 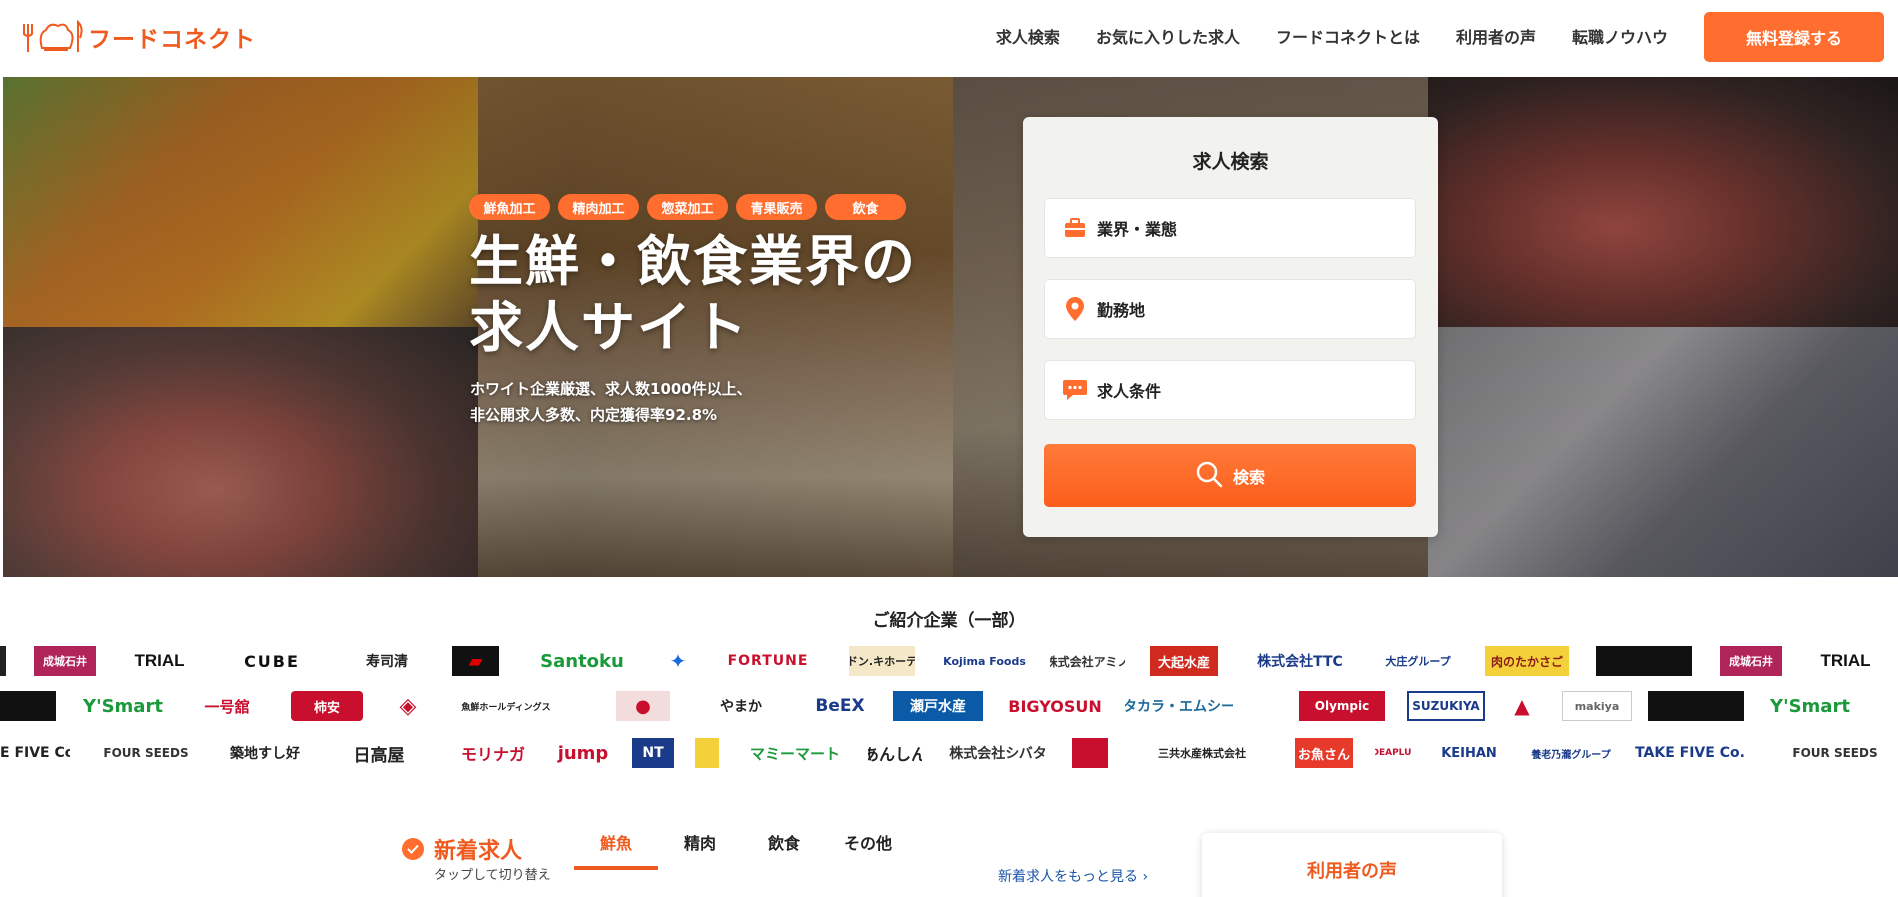 What do you see at coordinates (598, 207) in the screenshot?
I see `tag-meat-processing: 精肉加工` at bounding box center [598, 207].